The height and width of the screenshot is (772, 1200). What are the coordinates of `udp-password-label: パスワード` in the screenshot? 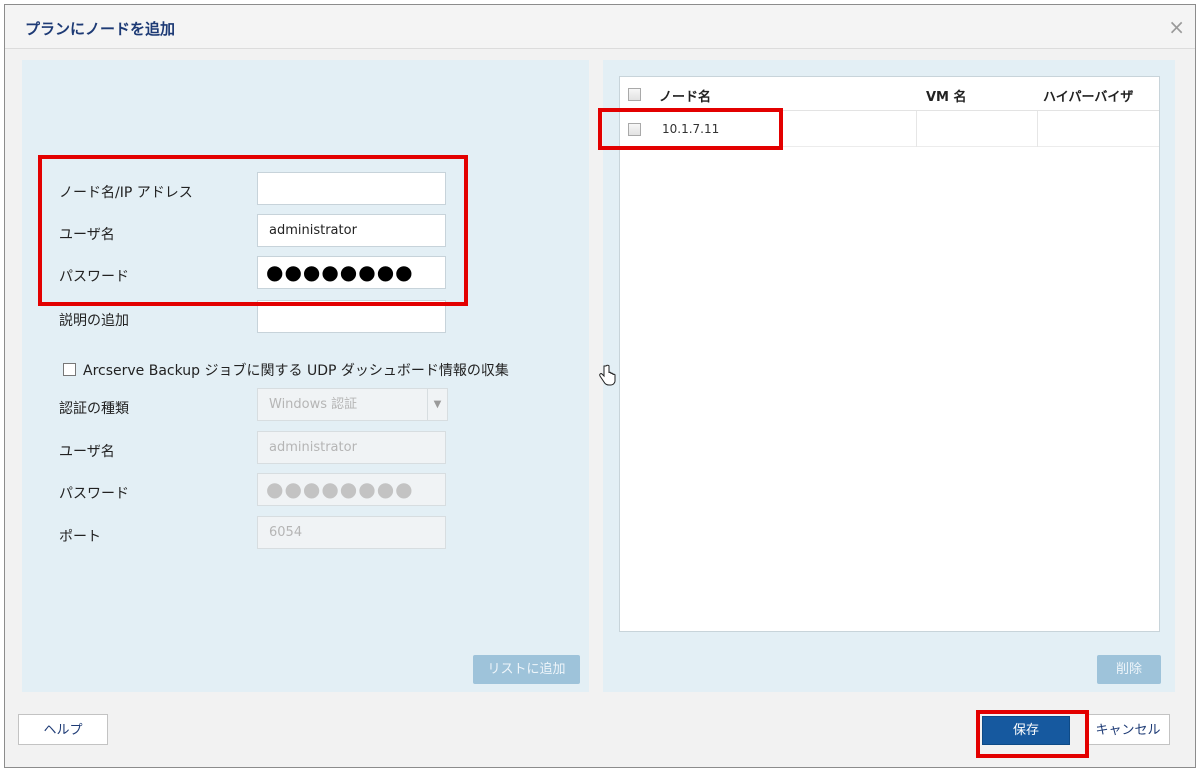 It's located at (94, 494).